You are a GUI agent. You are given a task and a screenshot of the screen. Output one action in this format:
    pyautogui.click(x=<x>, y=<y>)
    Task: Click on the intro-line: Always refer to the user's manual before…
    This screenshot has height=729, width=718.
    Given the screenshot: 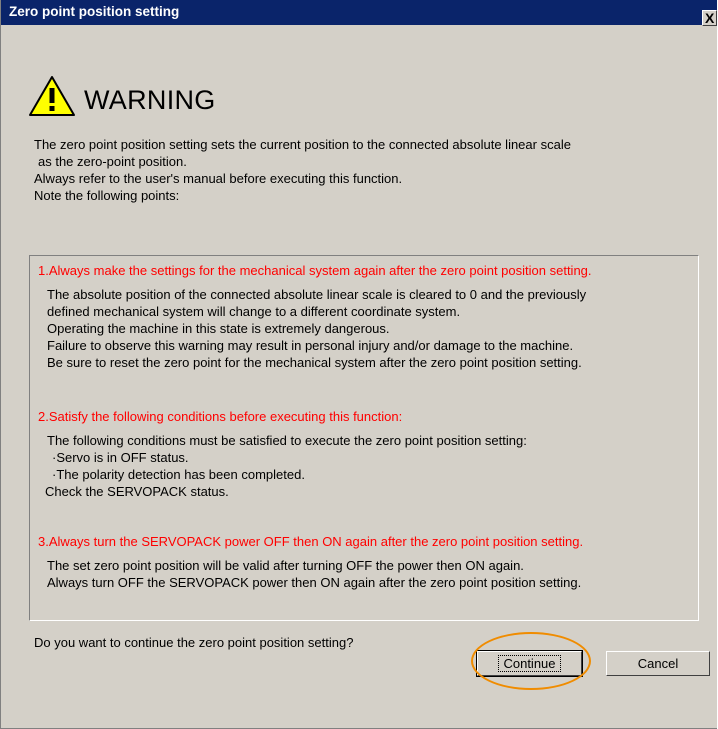 What is the action you would take?
    pyautogui.click(x=218, y=178)
    